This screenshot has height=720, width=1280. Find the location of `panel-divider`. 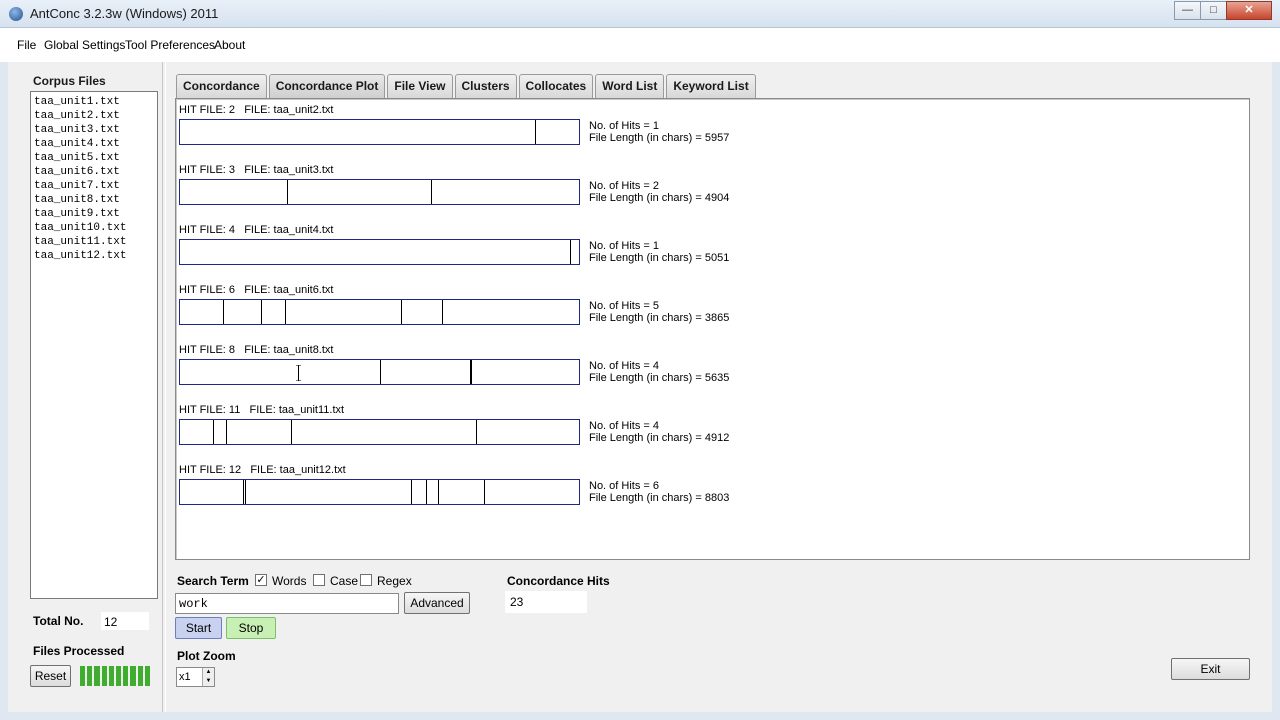

panel-divider is located at coordinates (164, 387).